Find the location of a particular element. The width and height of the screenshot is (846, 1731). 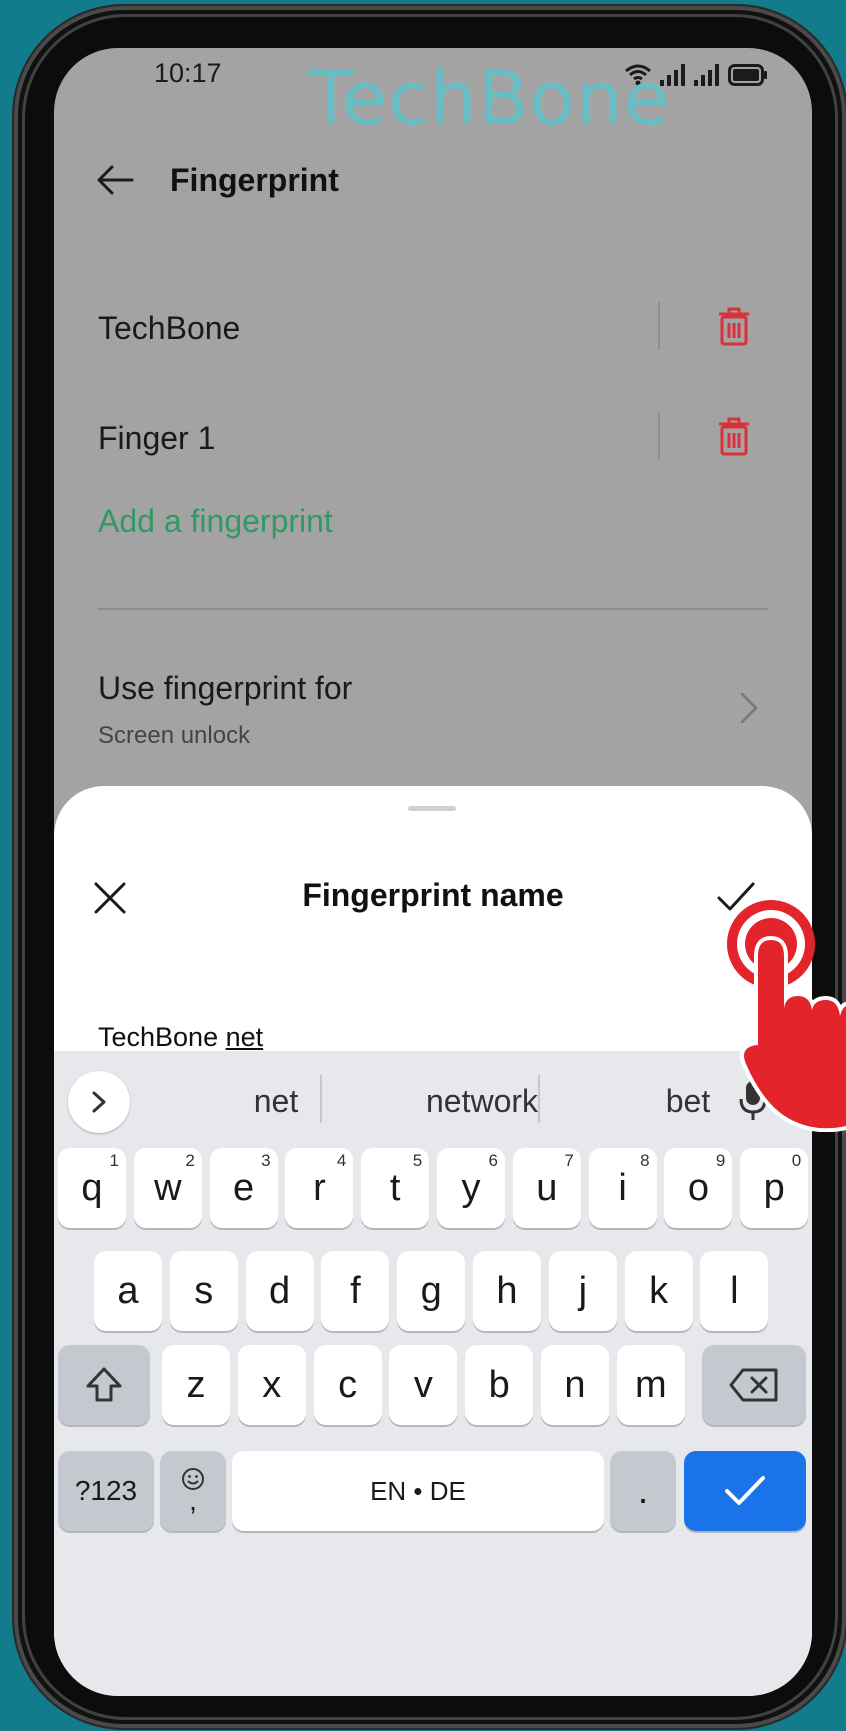

key-j: j is located at coordinates (582, 1291).